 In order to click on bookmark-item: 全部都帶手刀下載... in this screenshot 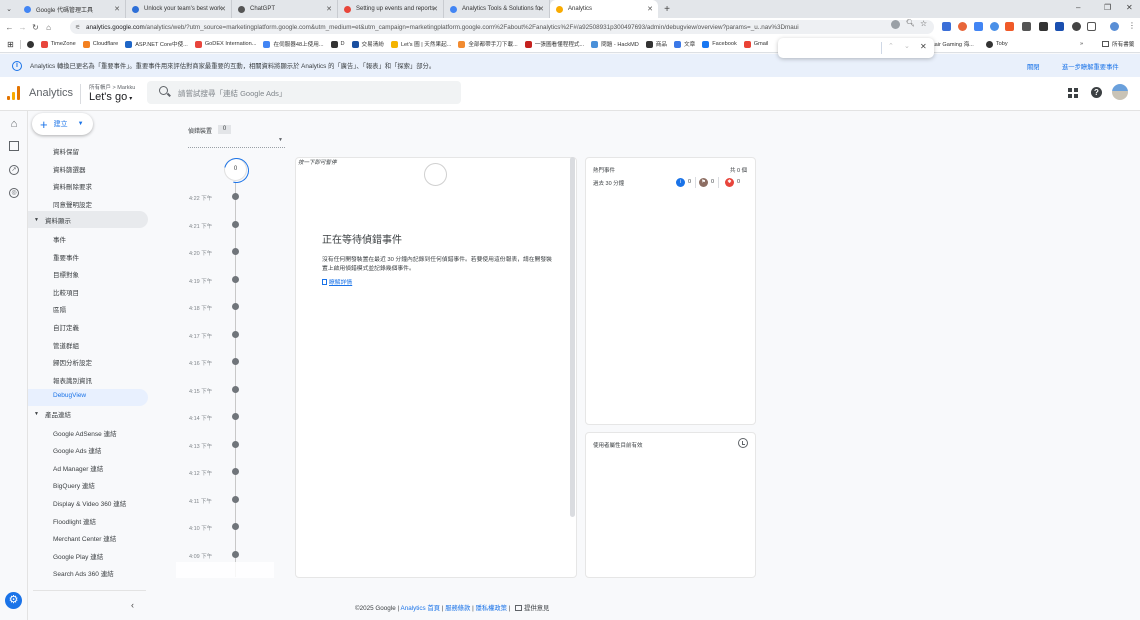, I will do `click(488, 44)`.